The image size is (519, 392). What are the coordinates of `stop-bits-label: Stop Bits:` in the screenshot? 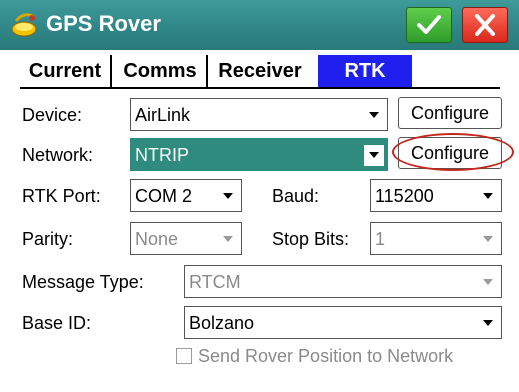 It's located at (311, 239).